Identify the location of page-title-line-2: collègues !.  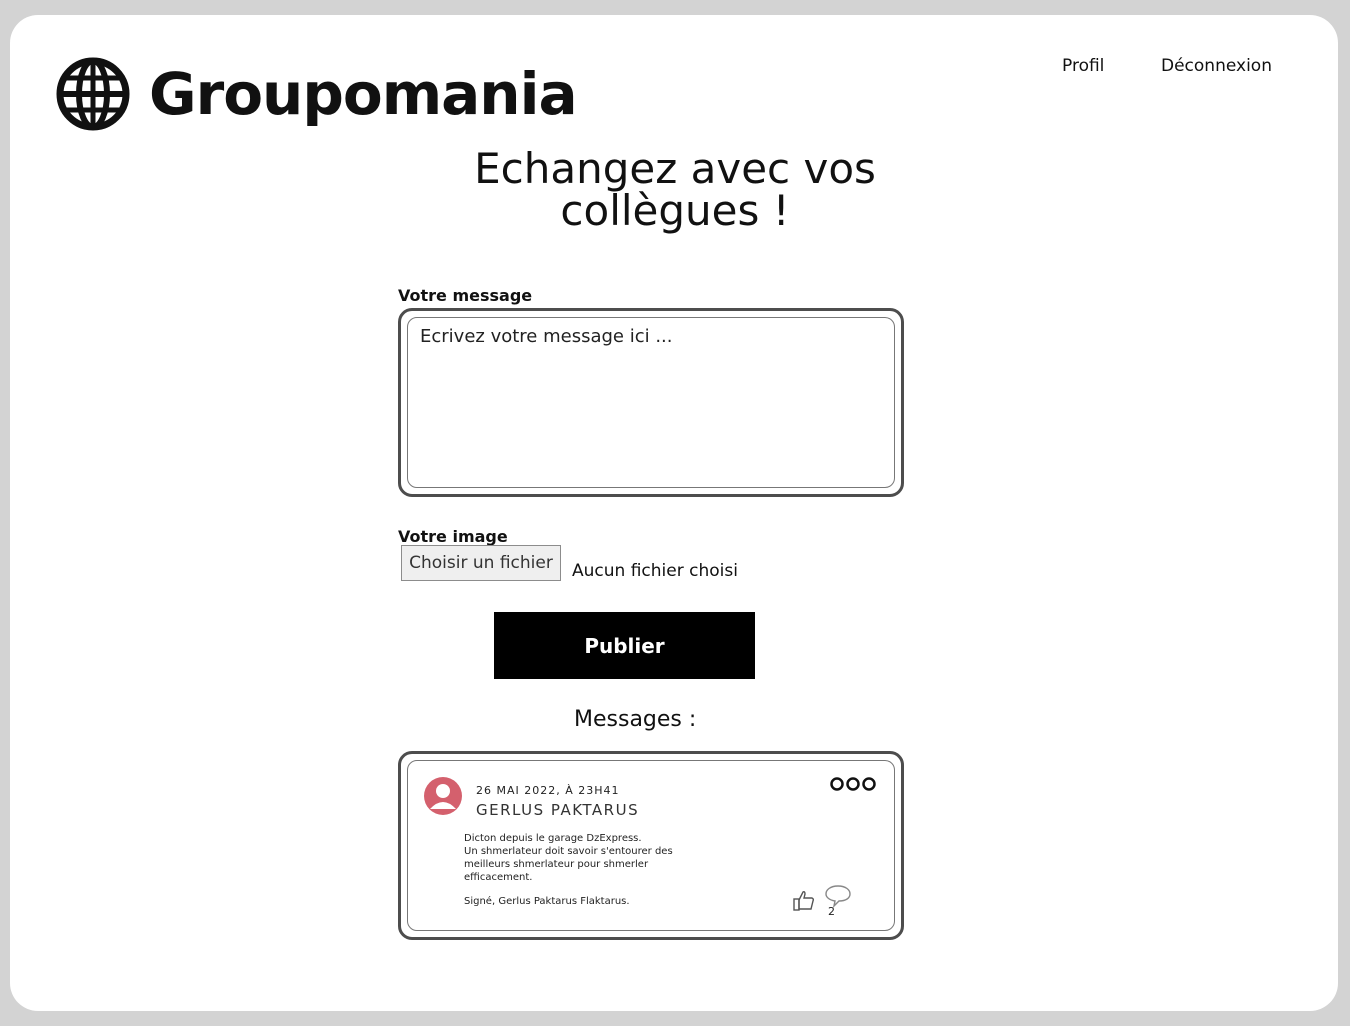
(675, 210).